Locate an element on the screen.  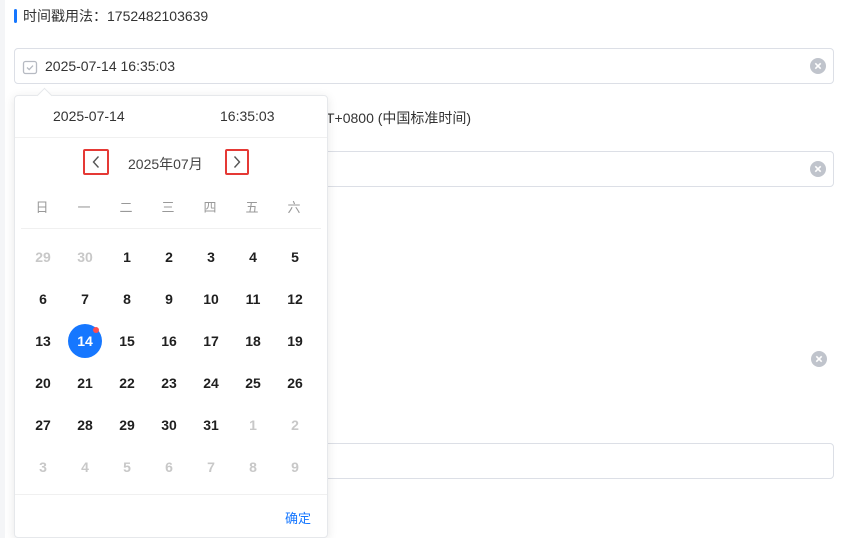
section-title-text: 时间戳用法：1752482103639 is located at coordinates (116, 16).